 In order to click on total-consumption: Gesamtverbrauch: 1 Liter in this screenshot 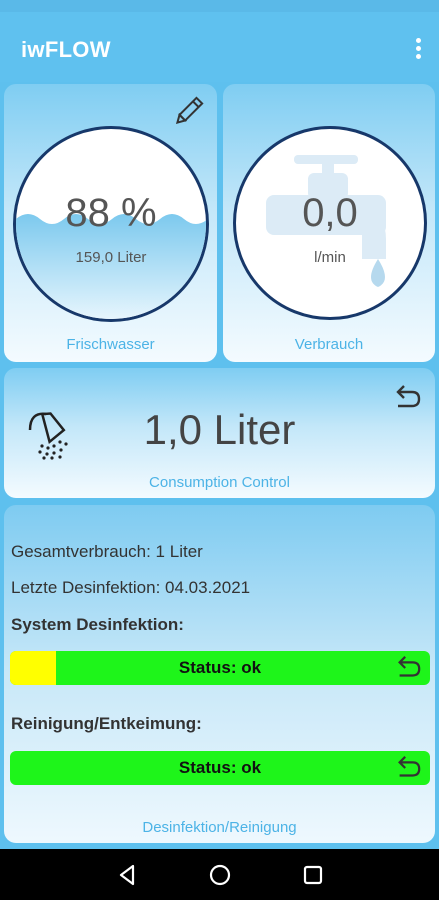, I will do `click(107, 551)`.